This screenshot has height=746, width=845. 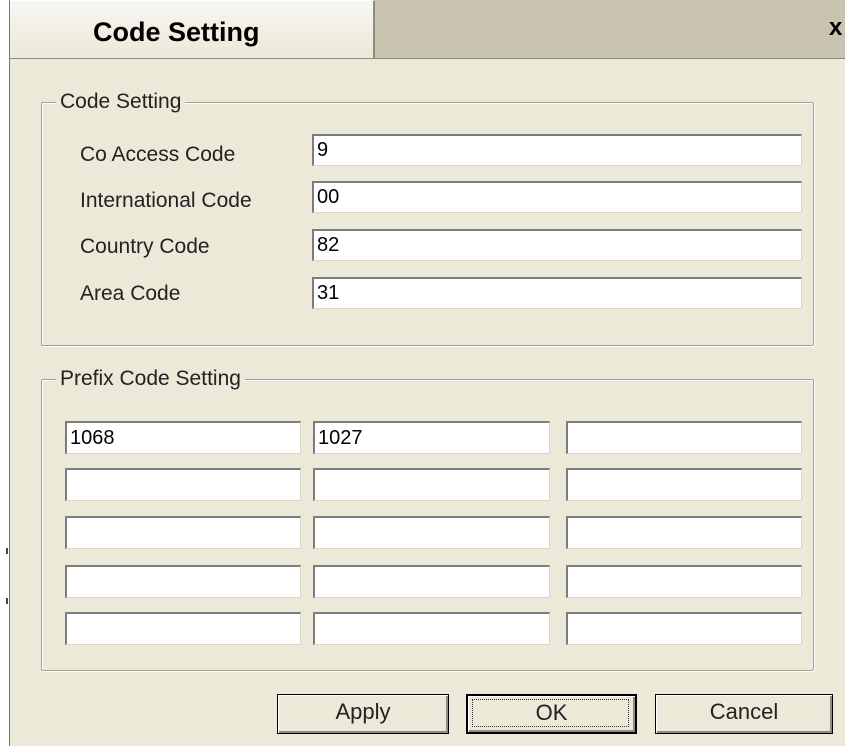 What do you see at coordinates (363, 714) in the screenshot?
I see `apply-button: Apply` at bounding box center [363, 714].